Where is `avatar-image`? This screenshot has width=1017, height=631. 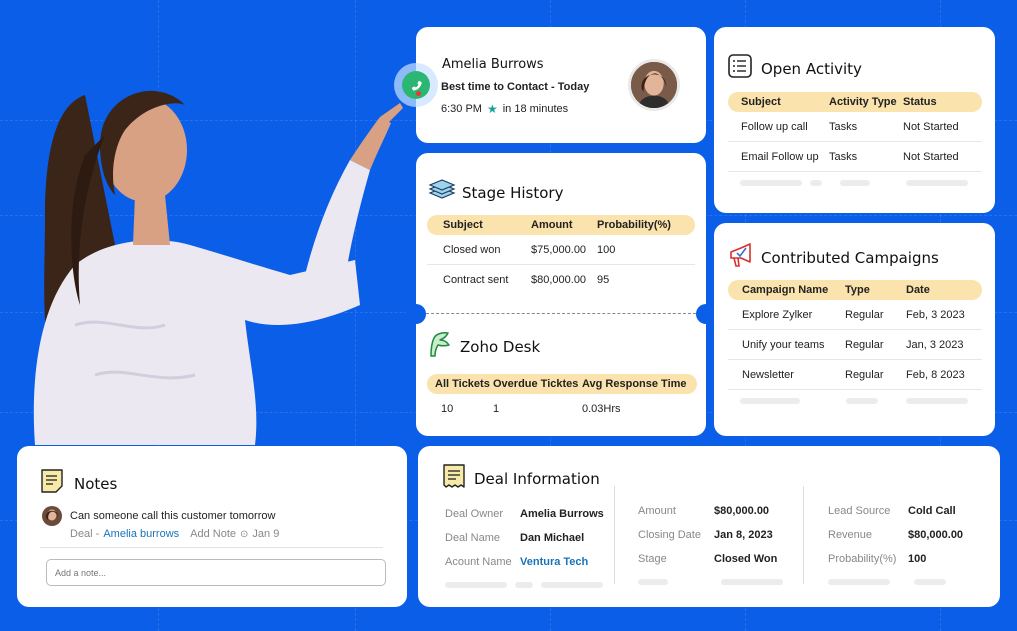 avatar-image is located at coordinates (654, 85).